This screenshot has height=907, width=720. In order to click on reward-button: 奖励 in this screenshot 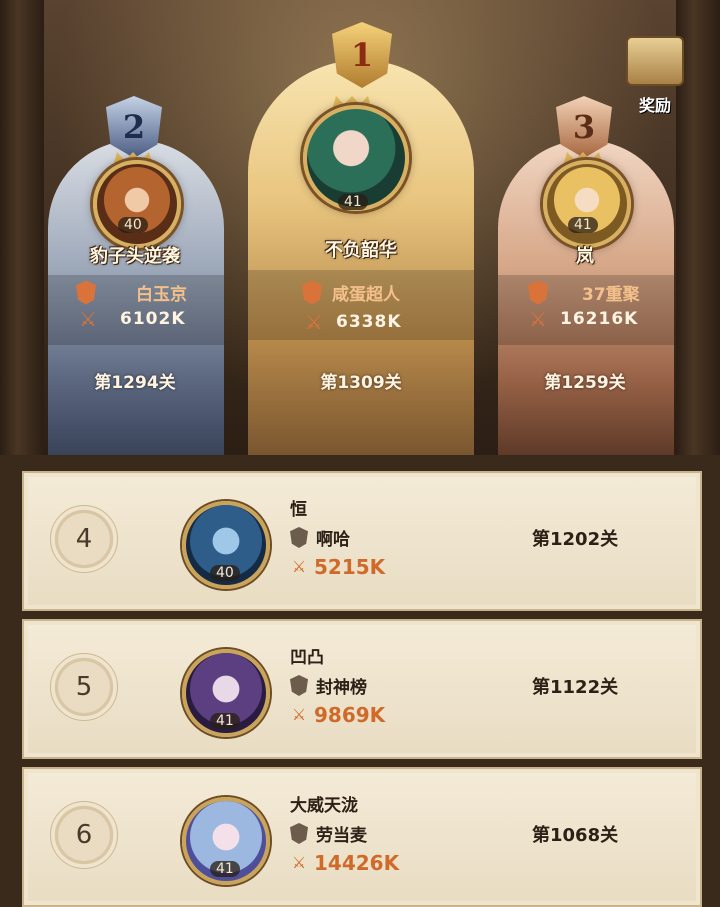, I will do `click(655, 77)`.